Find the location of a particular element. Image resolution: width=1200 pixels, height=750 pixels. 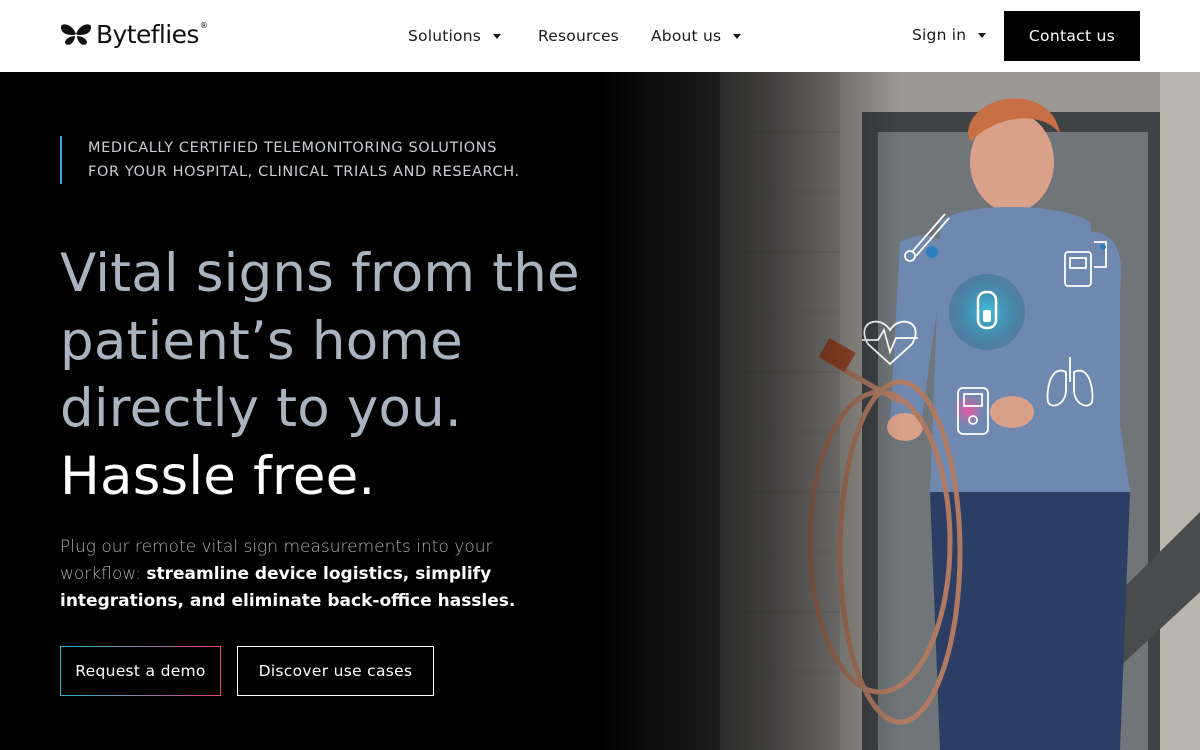

discover-use-cases-button: Discover use cases is located at coordinates (335, 671).